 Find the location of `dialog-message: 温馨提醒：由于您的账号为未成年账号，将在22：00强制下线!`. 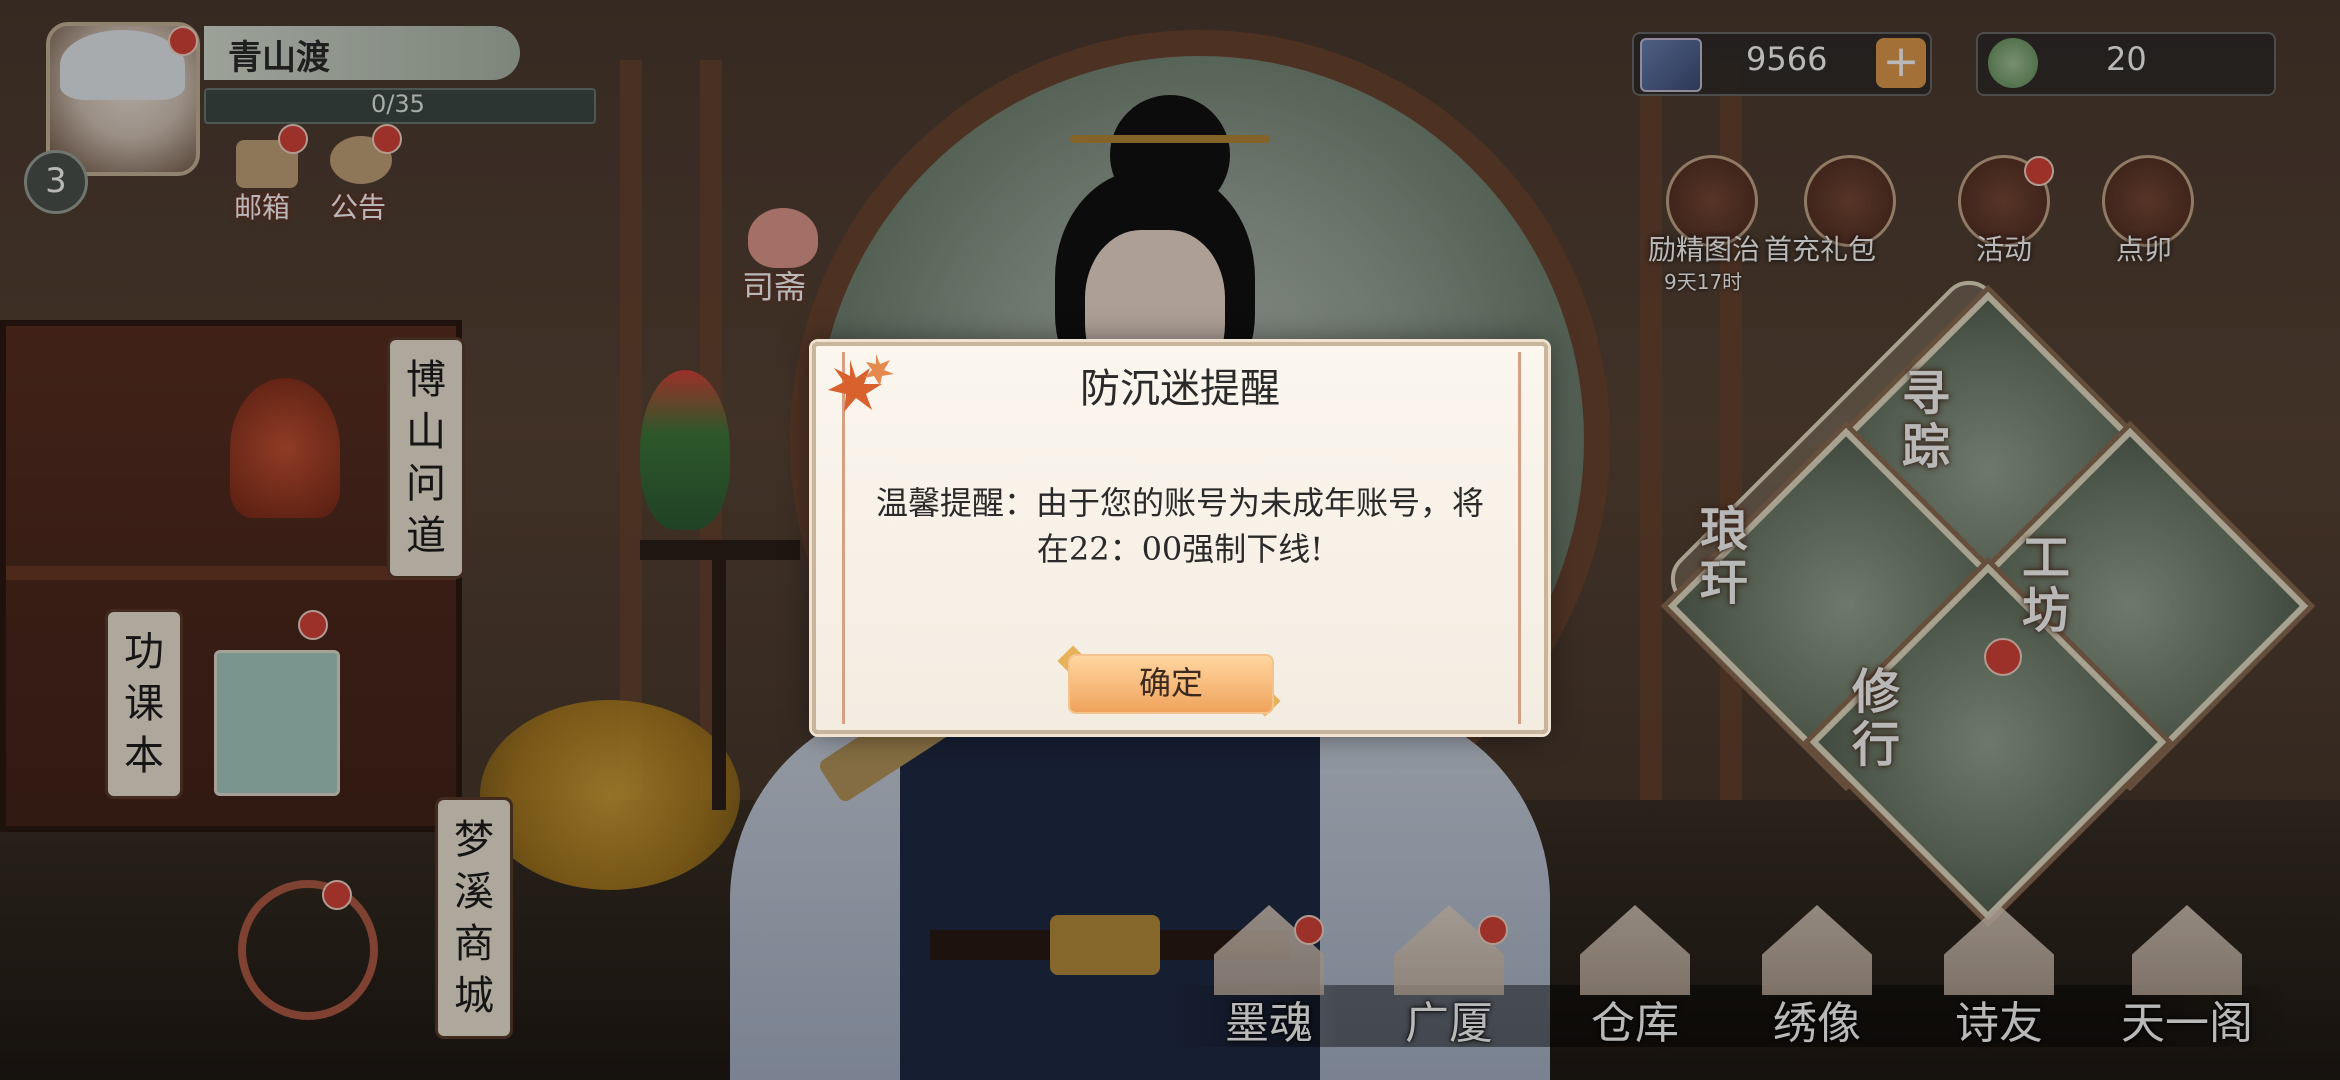

dialog-message: 温馨提醒：由于您的账号为未成年账号，将在22：00强制下线! is located at coordinates (1179, 526).